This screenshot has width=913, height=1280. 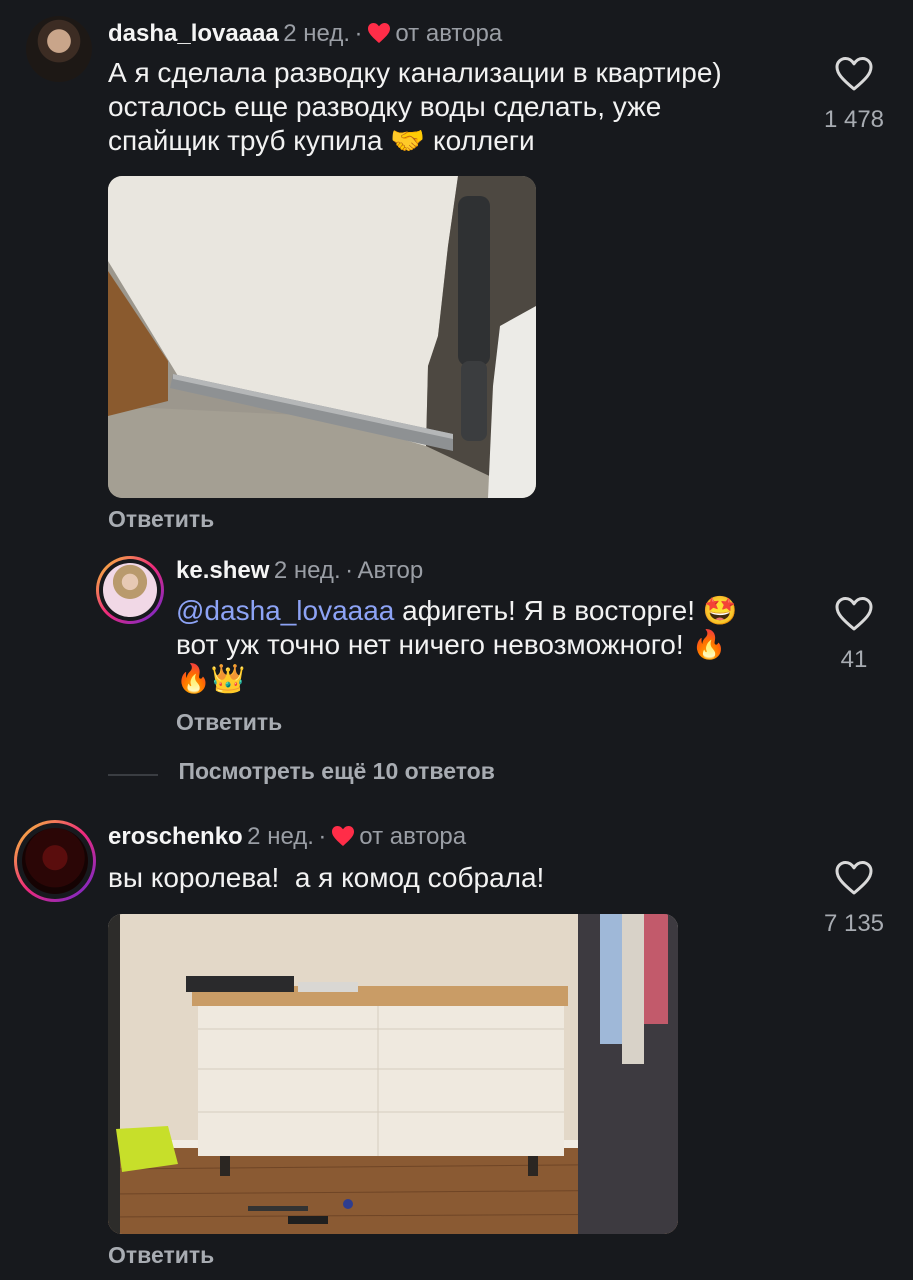 I want to click on comment-header: eroschenko 2 нед. · от автора, so click(x=287, y=837).